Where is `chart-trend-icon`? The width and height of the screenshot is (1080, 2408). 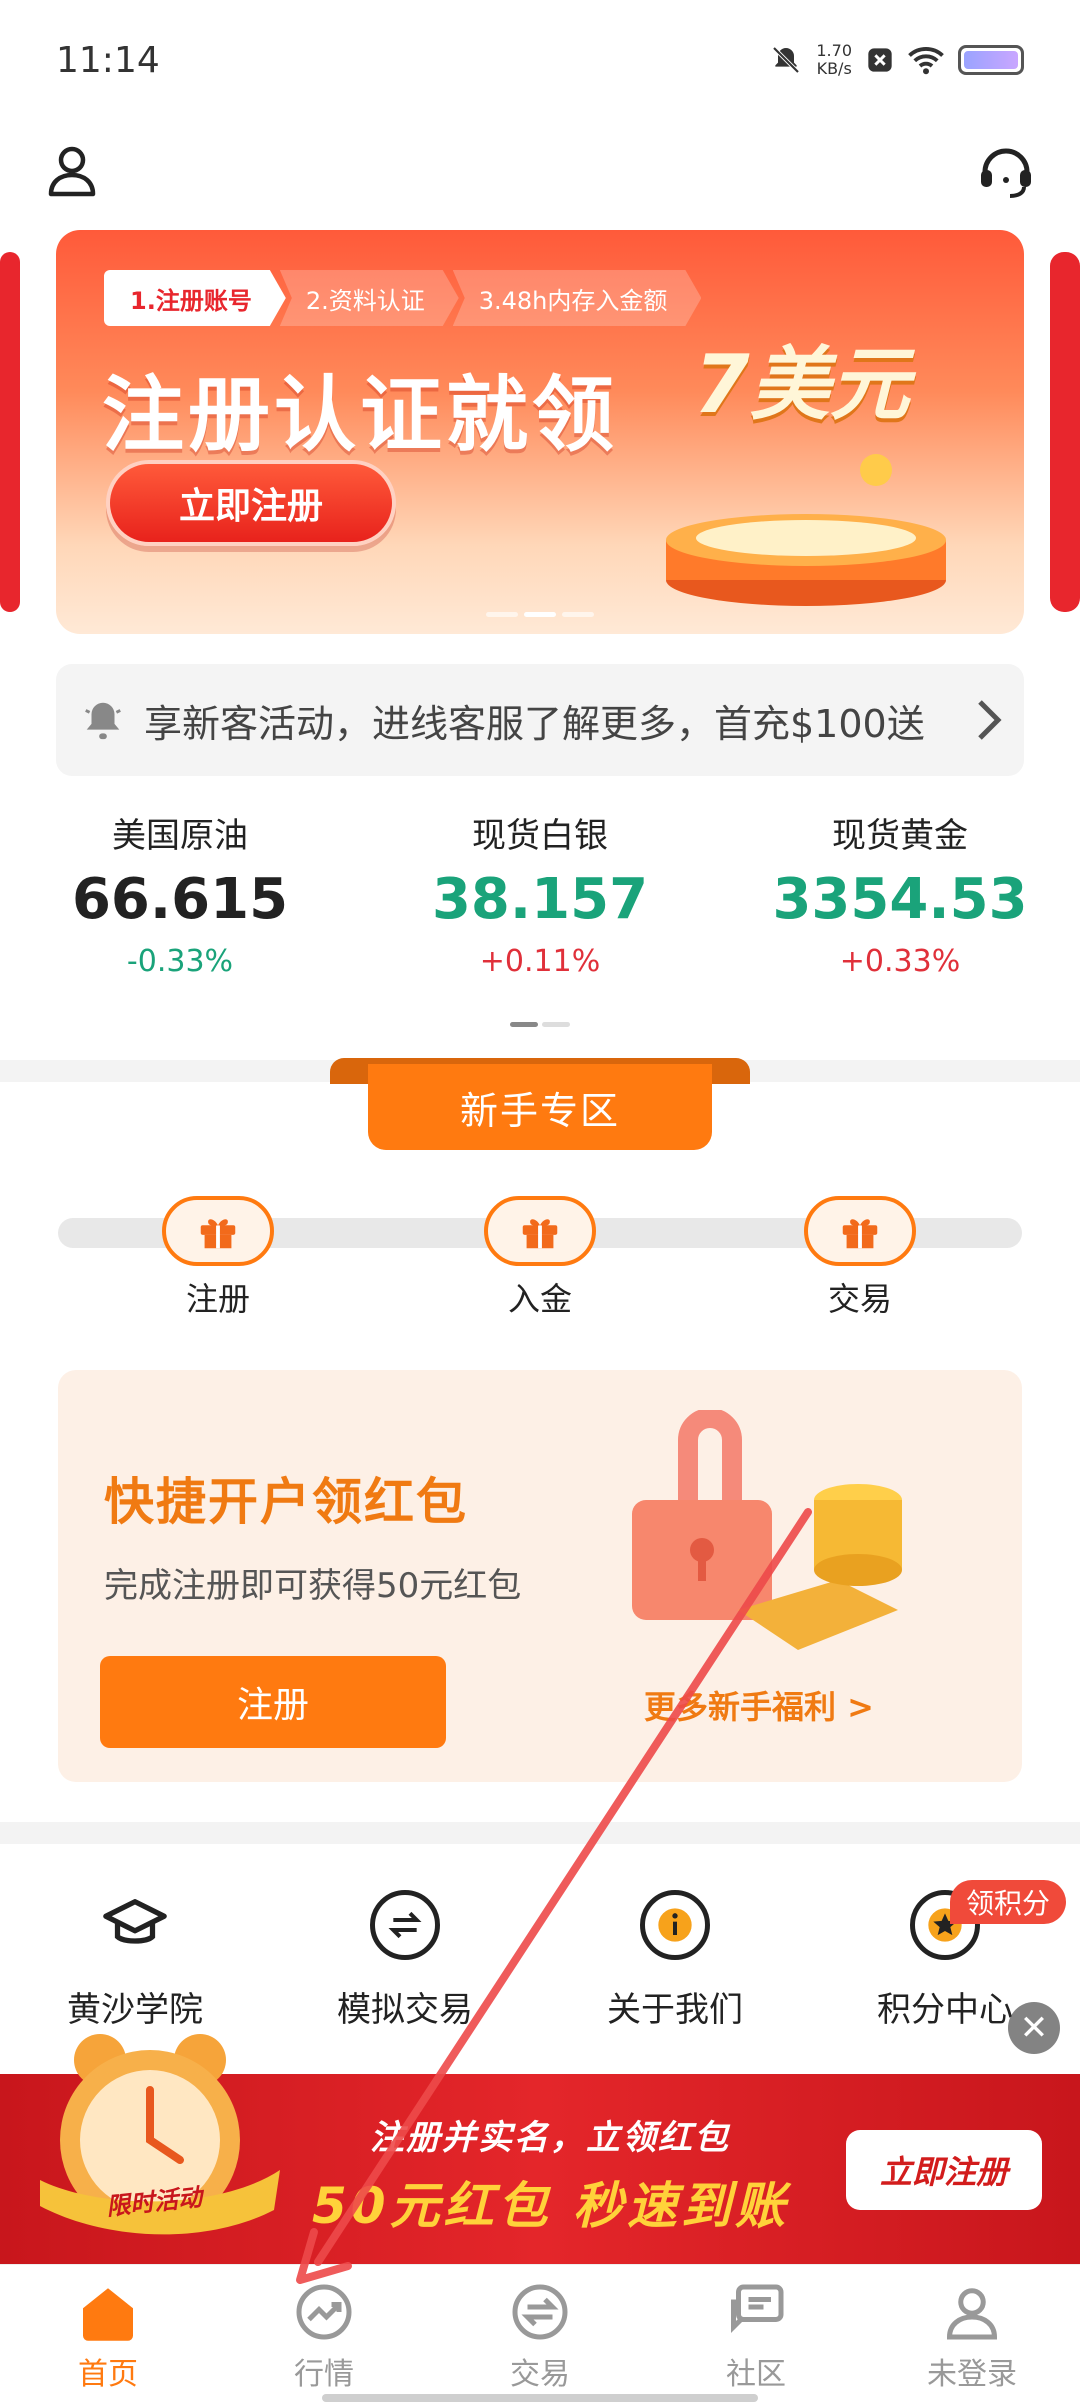
chart-trend-icon is located at coordinates (324, 2312).